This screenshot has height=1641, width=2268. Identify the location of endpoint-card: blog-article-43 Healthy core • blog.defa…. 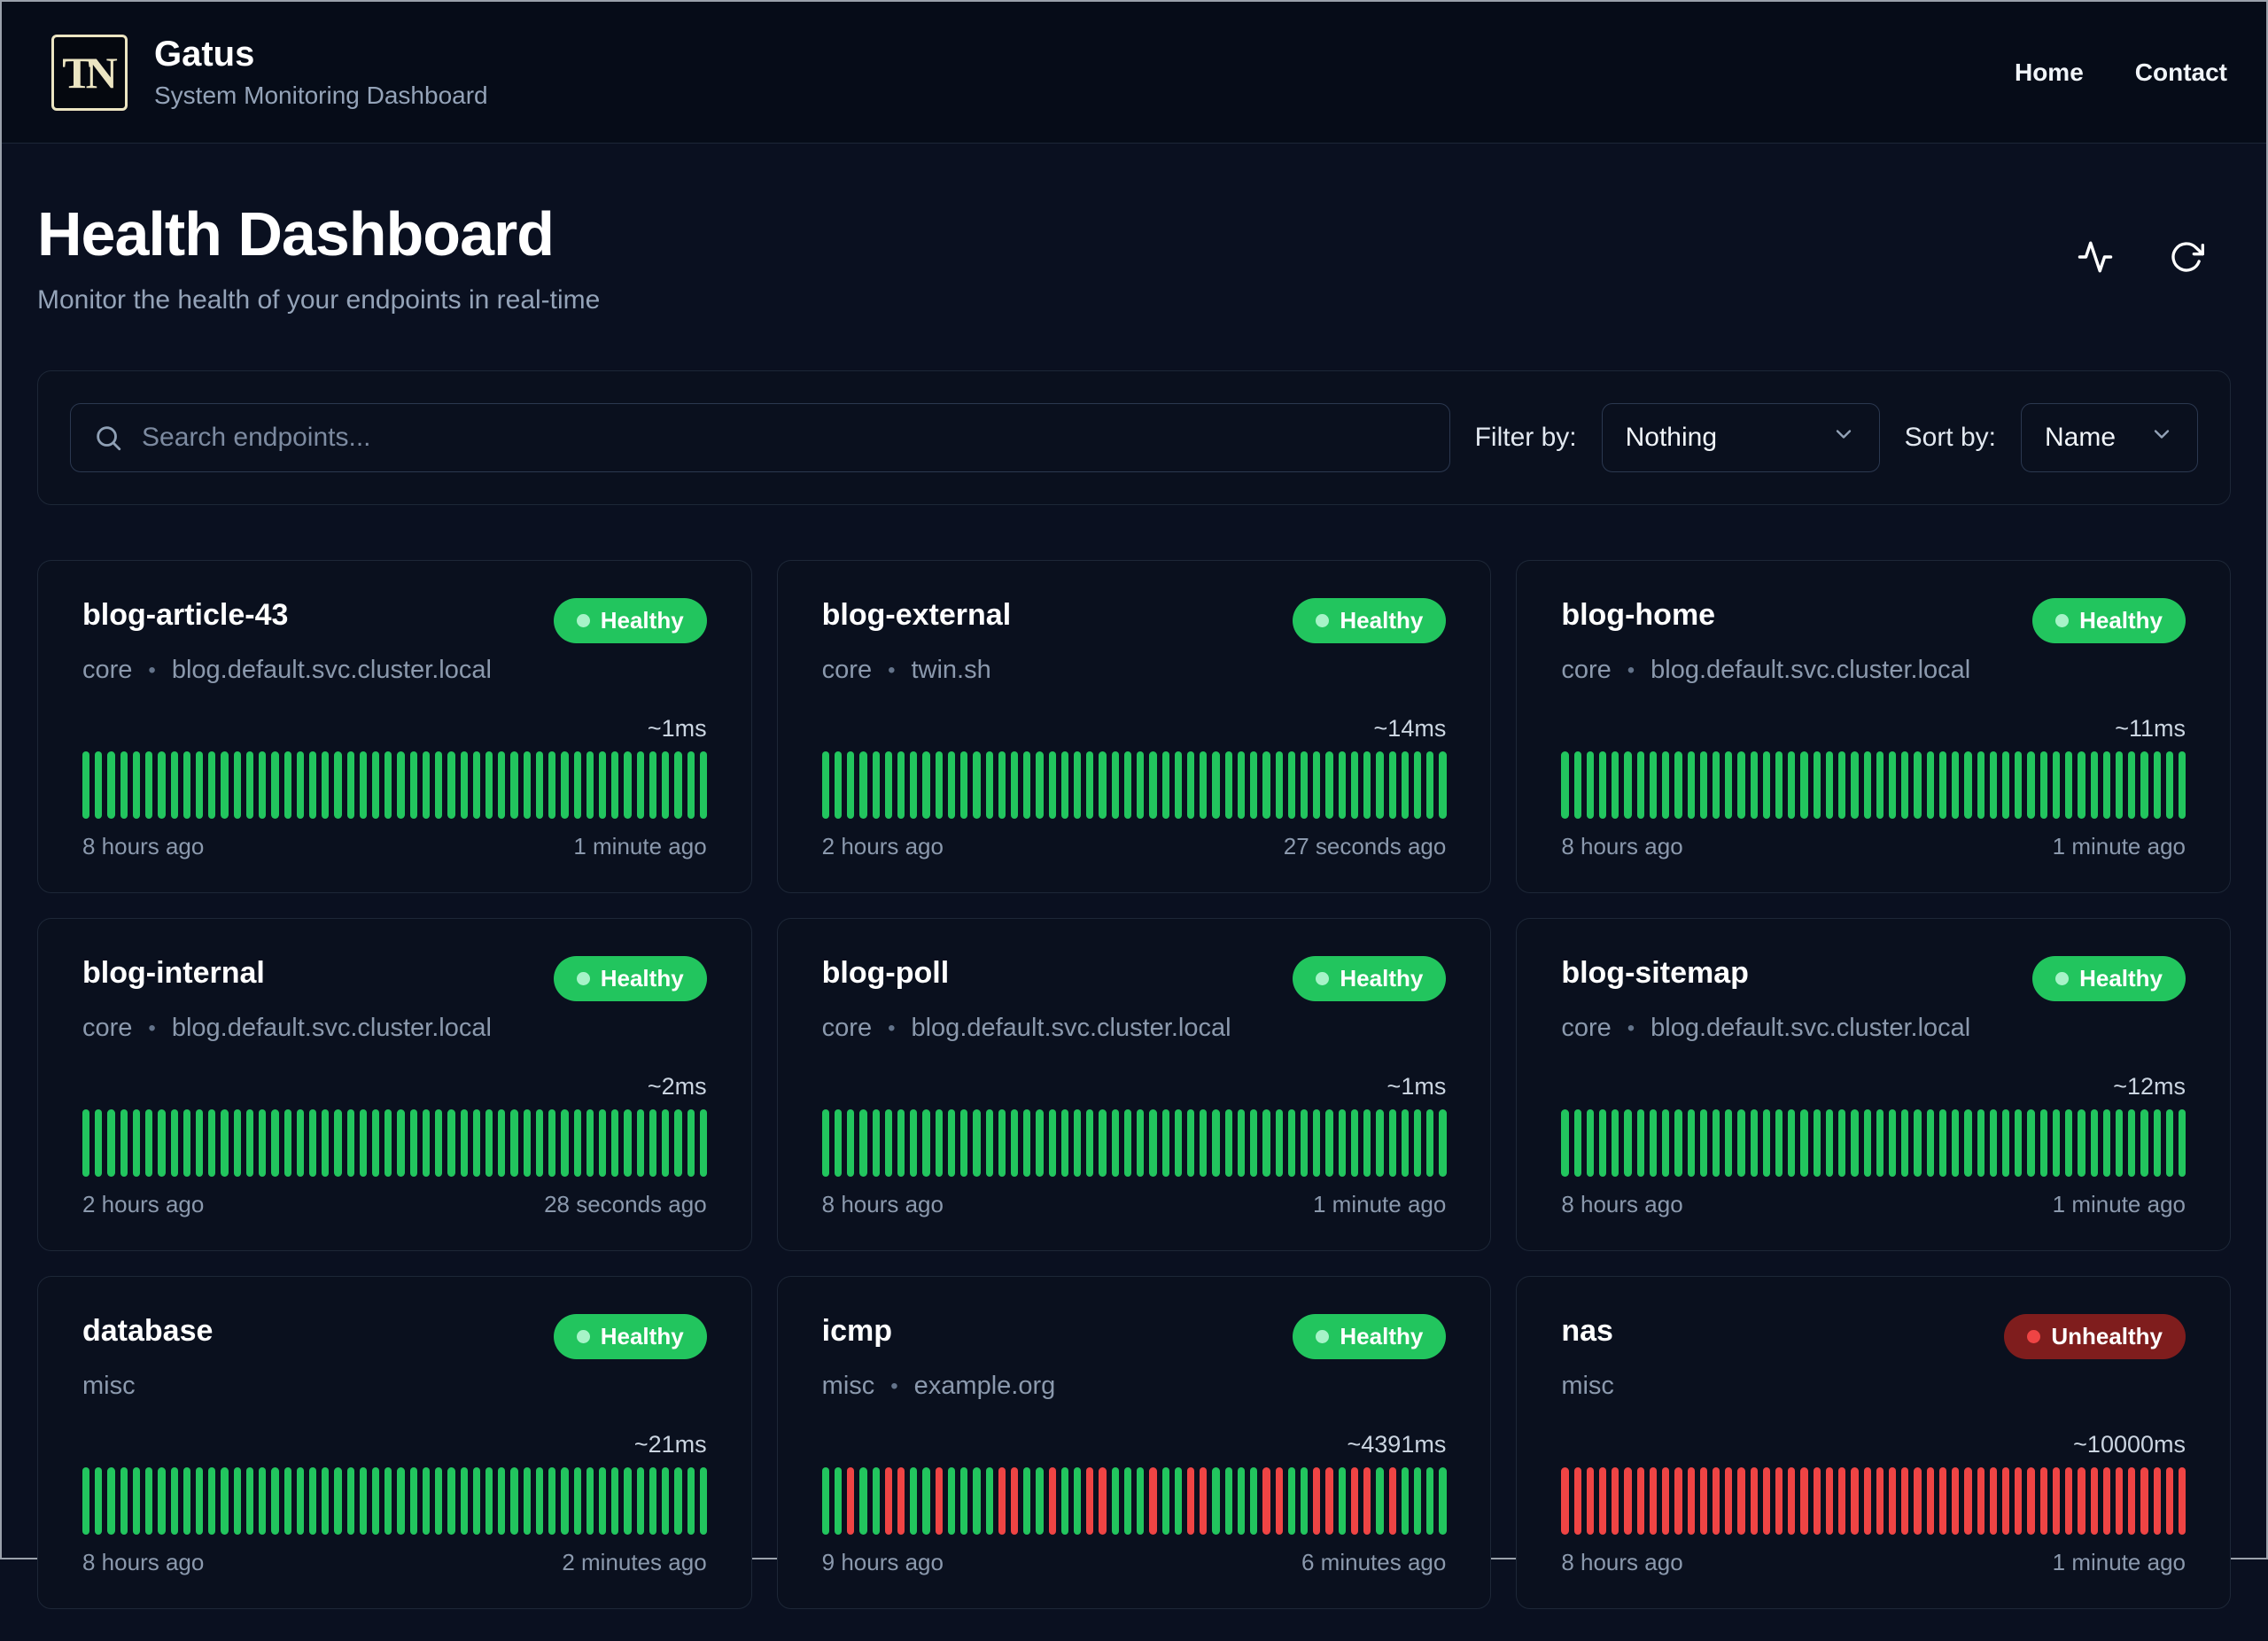
(394, 726).